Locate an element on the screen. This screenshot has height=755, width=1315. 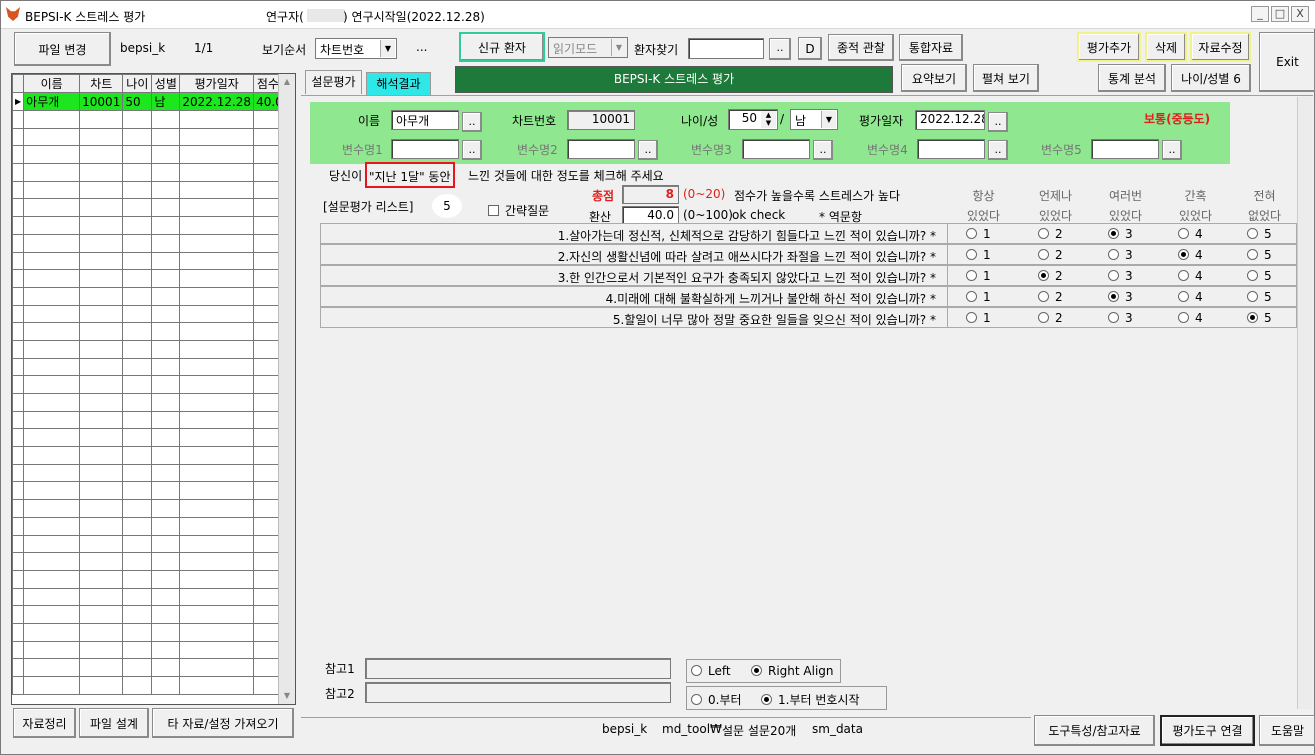
organize-data-button: 자료정리 is located at coordinates (44, 723).